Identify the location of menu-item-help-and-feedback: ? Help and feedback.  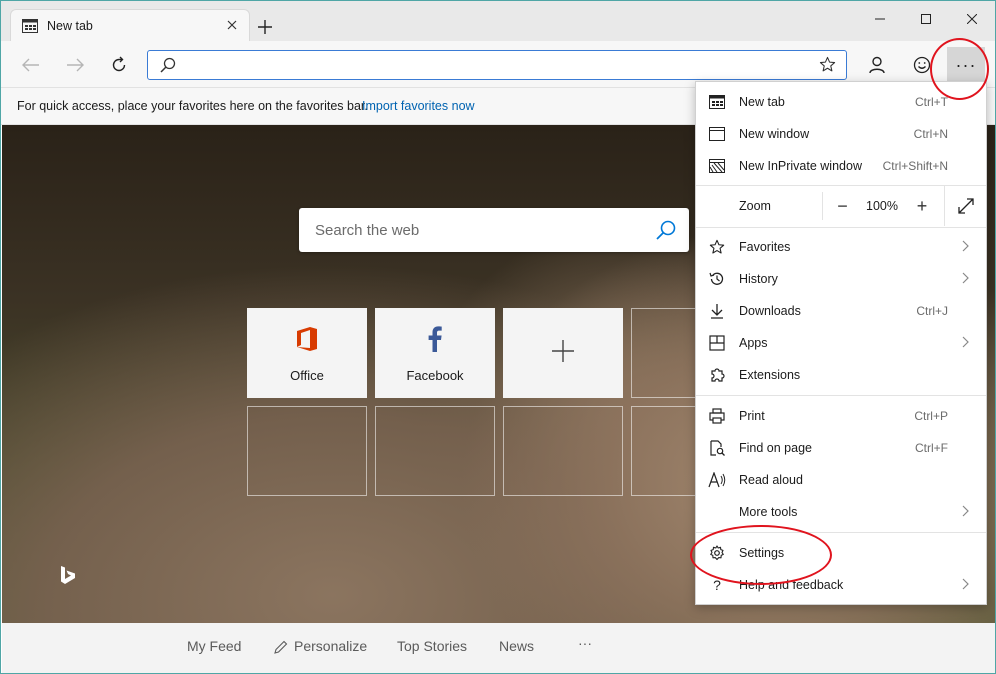
(841, 585).